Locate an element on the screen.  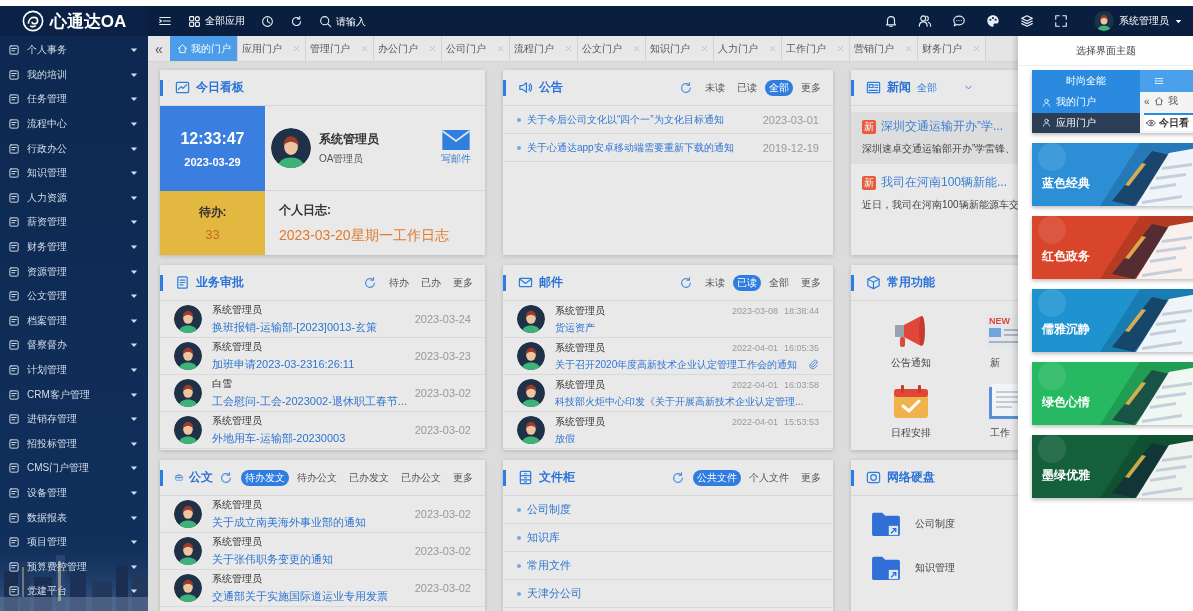
collapse-mark: « is located at coordinates (1147, 101).